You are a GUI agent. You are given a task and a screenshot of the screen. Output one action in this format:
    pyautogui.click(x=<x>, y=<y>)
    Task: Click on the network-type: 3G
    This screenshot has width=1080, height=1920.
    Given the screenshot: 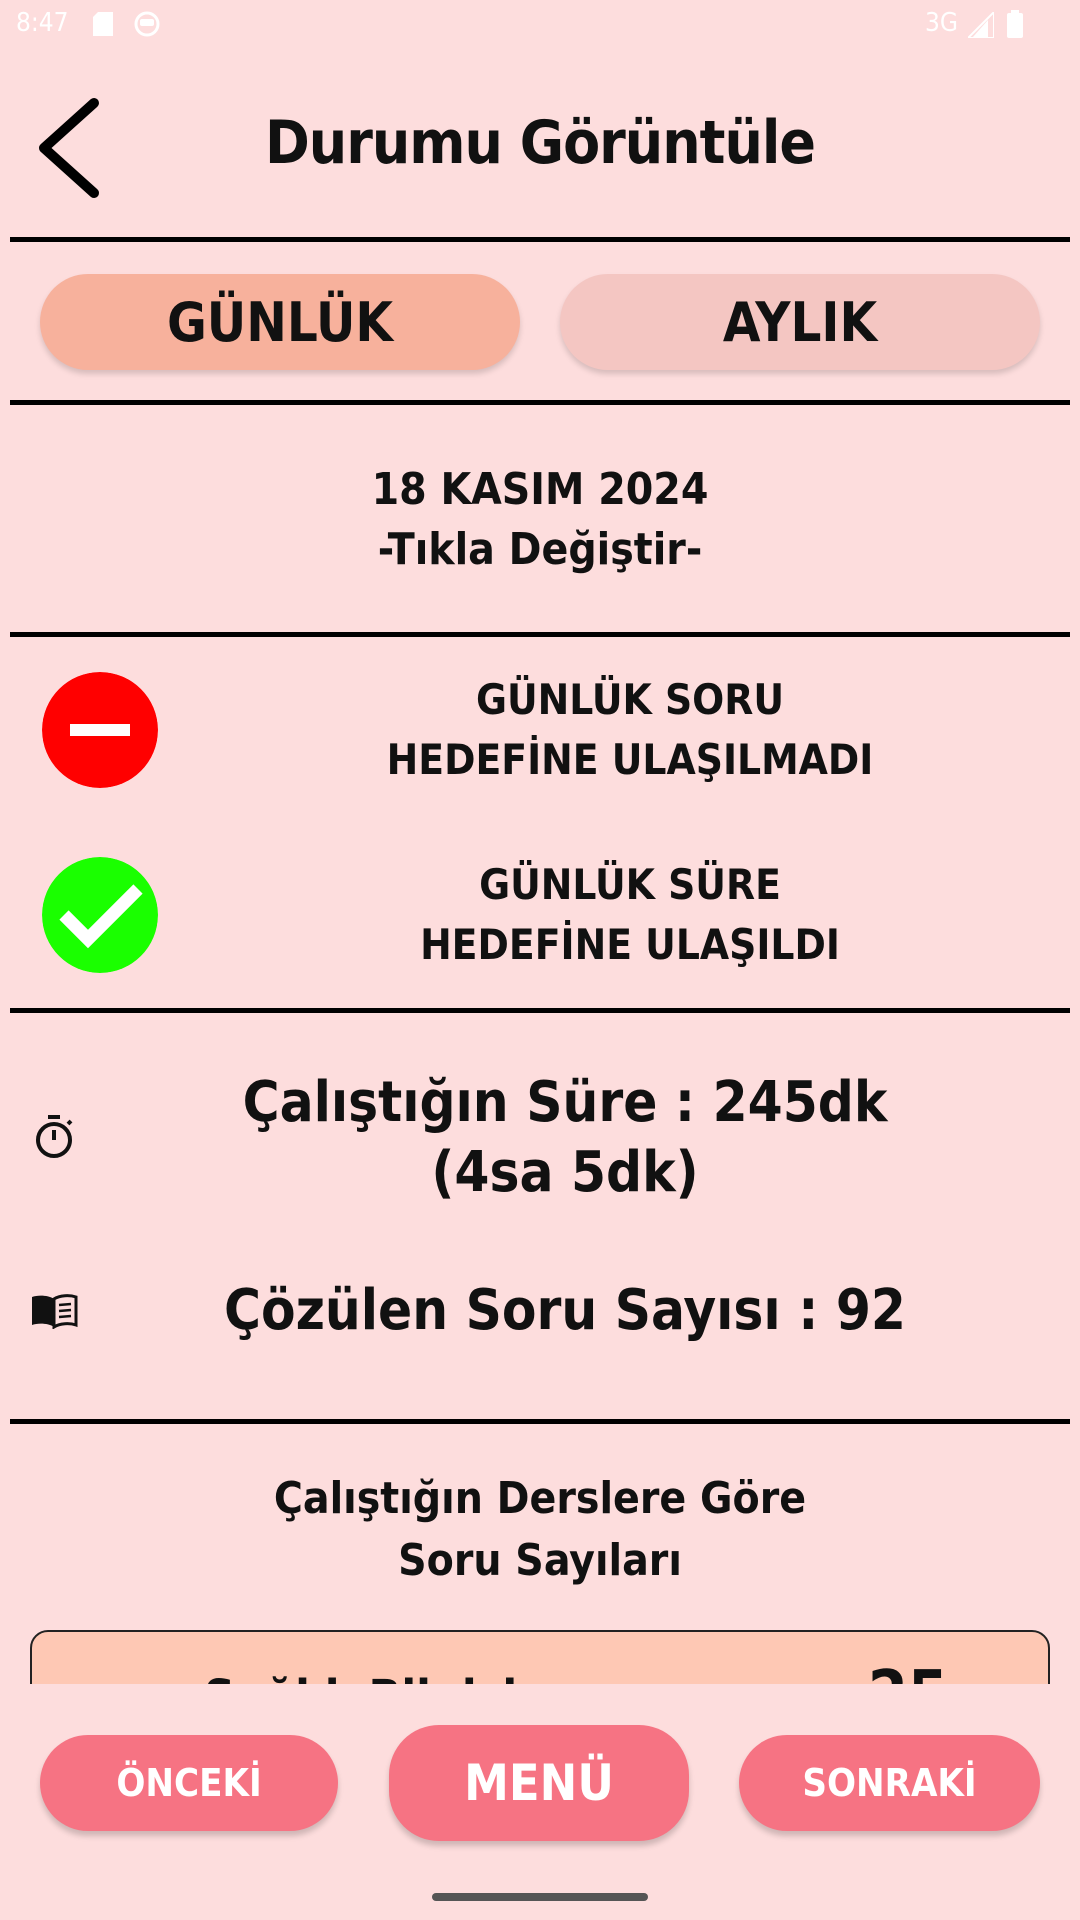 What is the action you would take?
    pyautogui.click(x=942, y=23)
    